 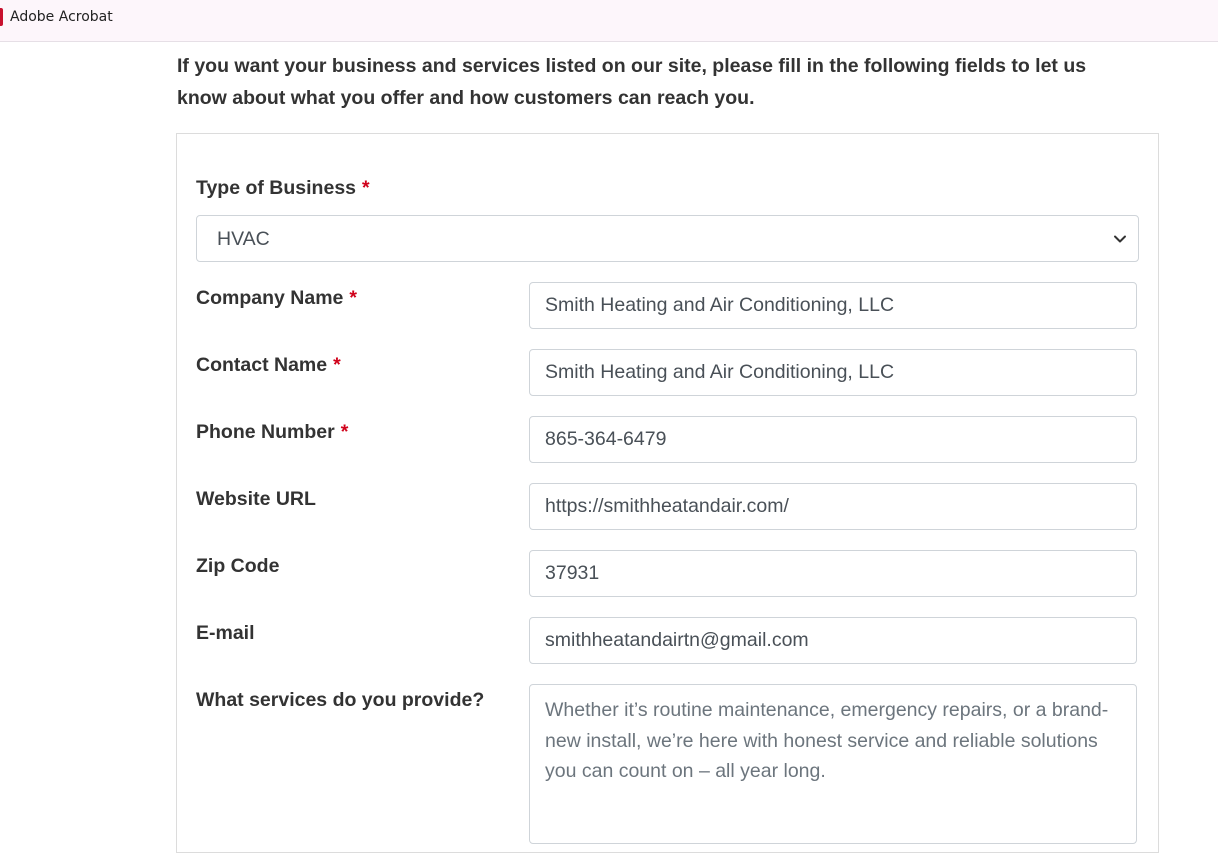 What do you see at coordinates (833, 439) in the screenshot?
I see `phone-number-input` at bounding box center [833, 439].